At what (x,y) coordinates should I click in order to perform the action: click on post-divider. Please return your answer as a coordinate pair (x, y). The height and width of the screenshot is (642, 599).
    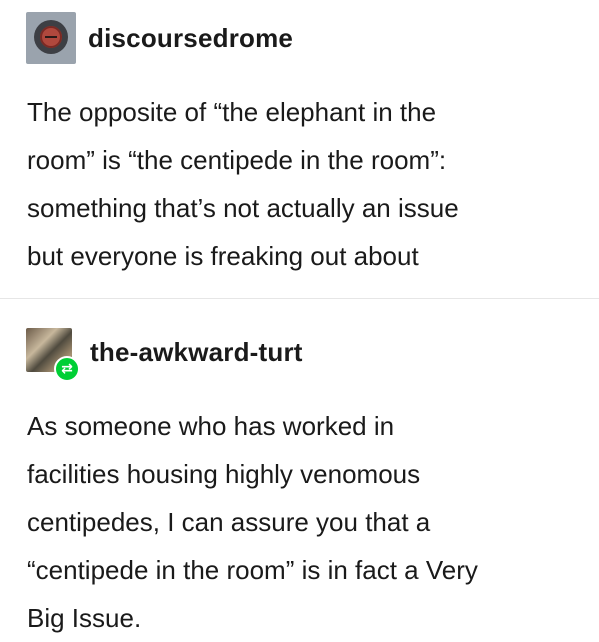
    Looking at the image, I should click on (299, 298).